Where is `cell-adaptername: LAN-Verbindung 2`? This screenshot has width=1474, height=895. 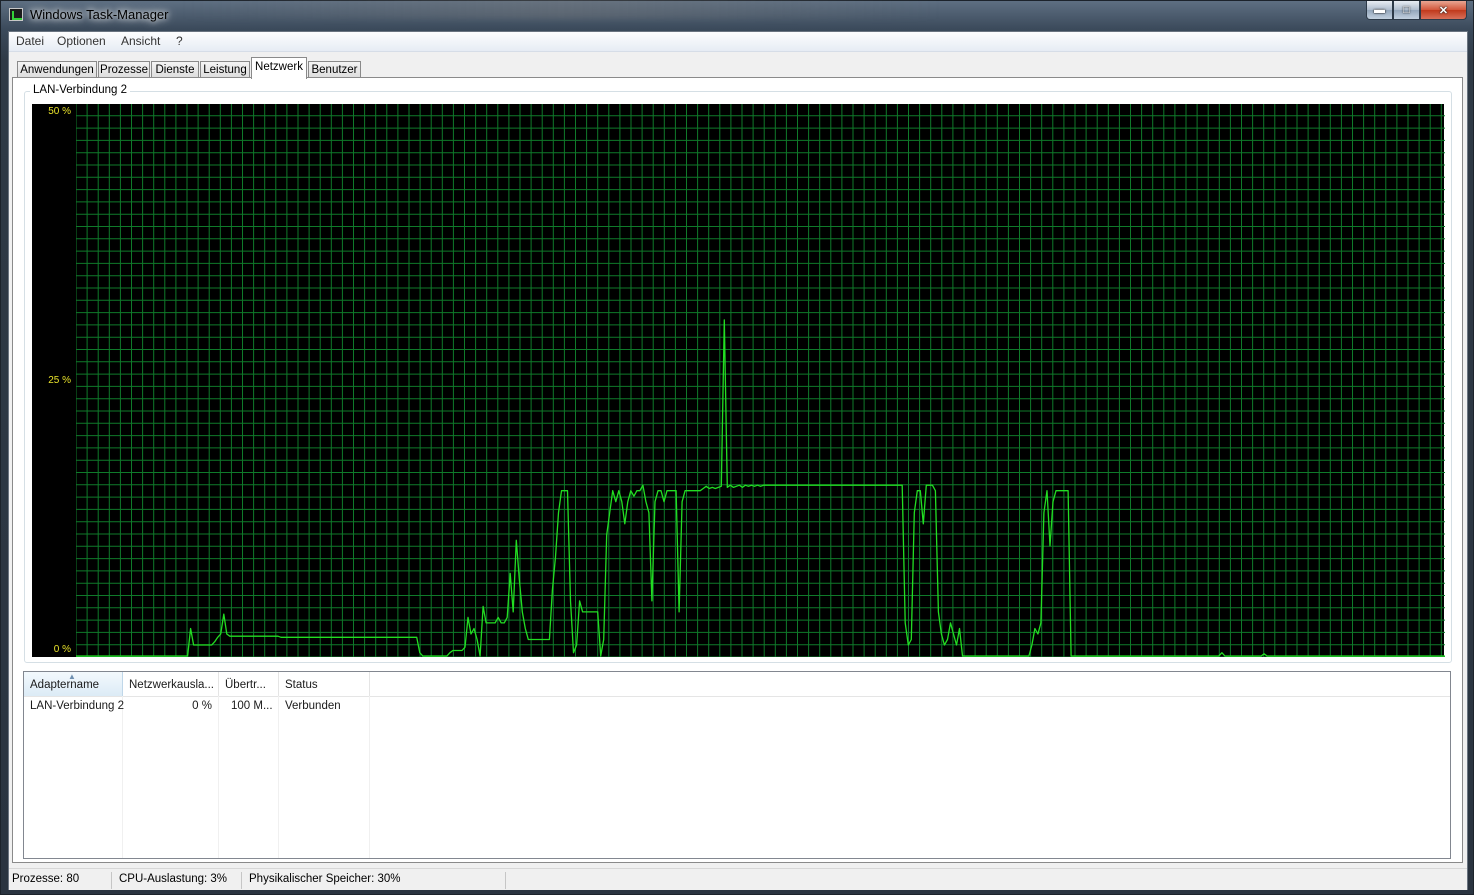
cell-adaptername: LAN-Verbindung 2 is located at coordinates (77, 706).